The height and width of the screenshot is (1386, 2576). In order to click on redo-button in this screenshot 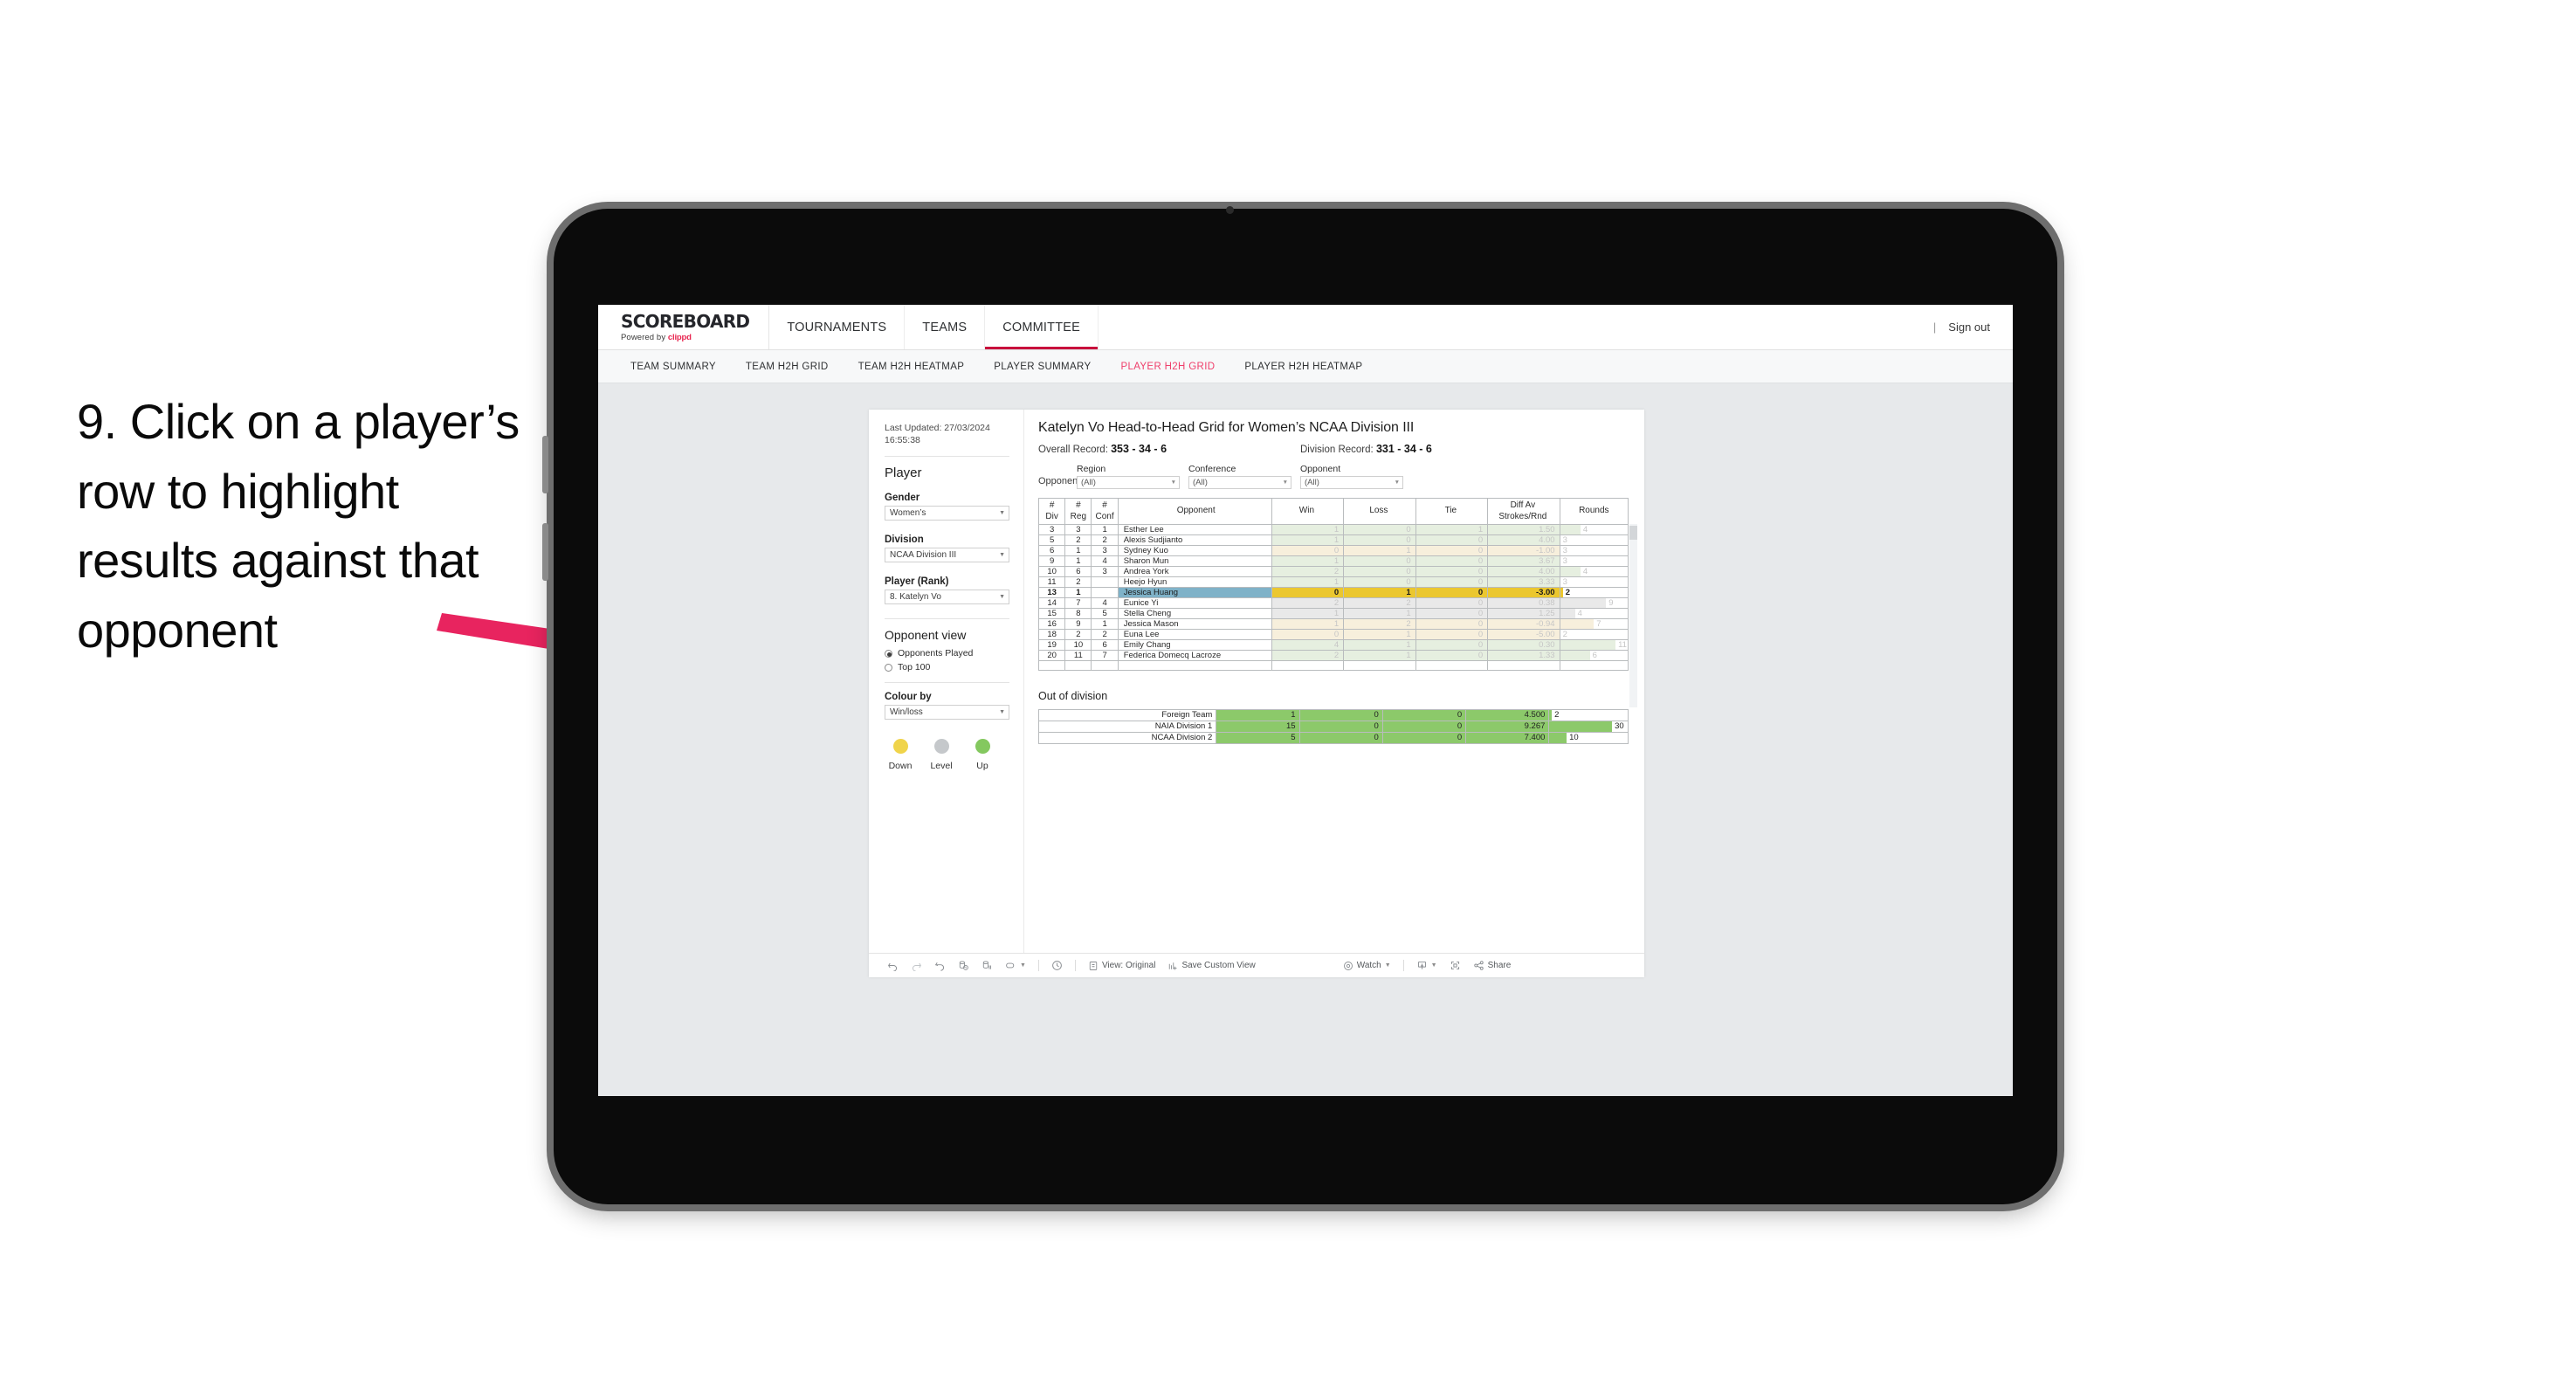, I will do `click(916, 965)`.